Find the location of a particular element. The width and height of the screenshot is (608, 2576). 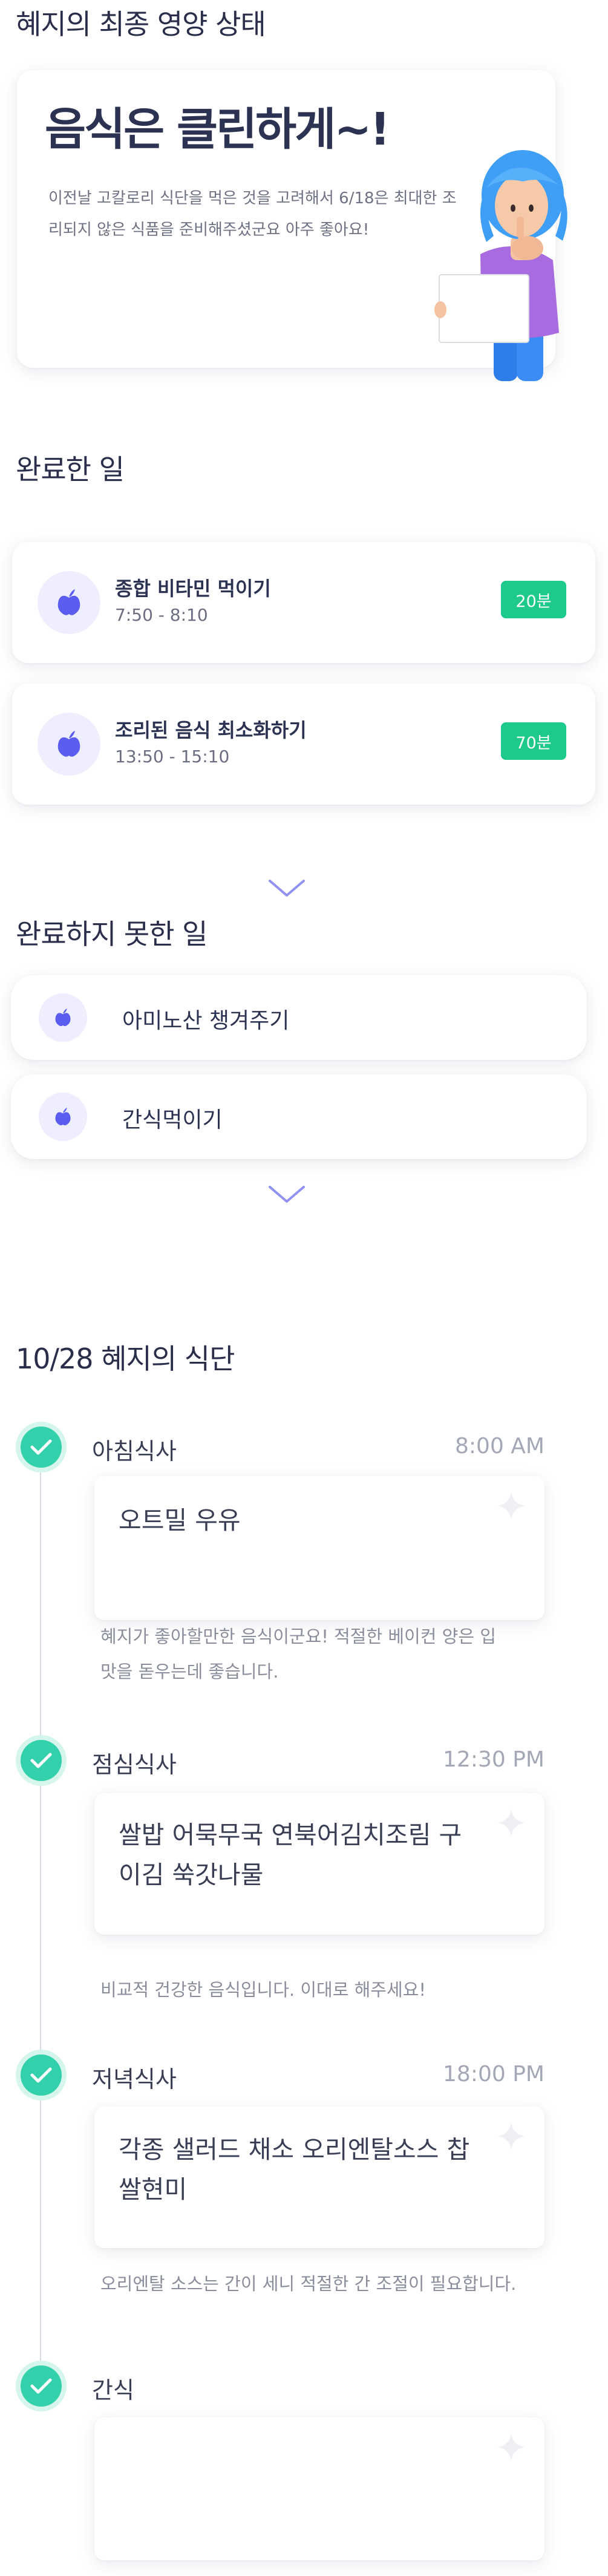

incomplete-section-title: 완료하지 못한 일 is located at coordinates (112, 934).